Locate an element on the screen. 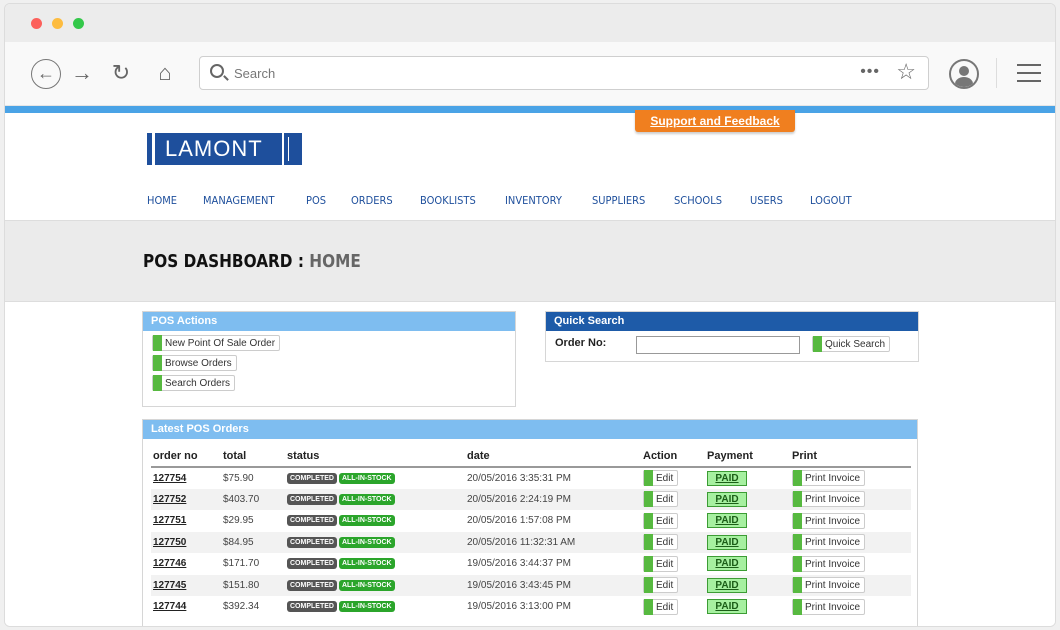 This screenshot has height=630, width=1060. reload-icon: ↻ is located at coordinates (121, 73).